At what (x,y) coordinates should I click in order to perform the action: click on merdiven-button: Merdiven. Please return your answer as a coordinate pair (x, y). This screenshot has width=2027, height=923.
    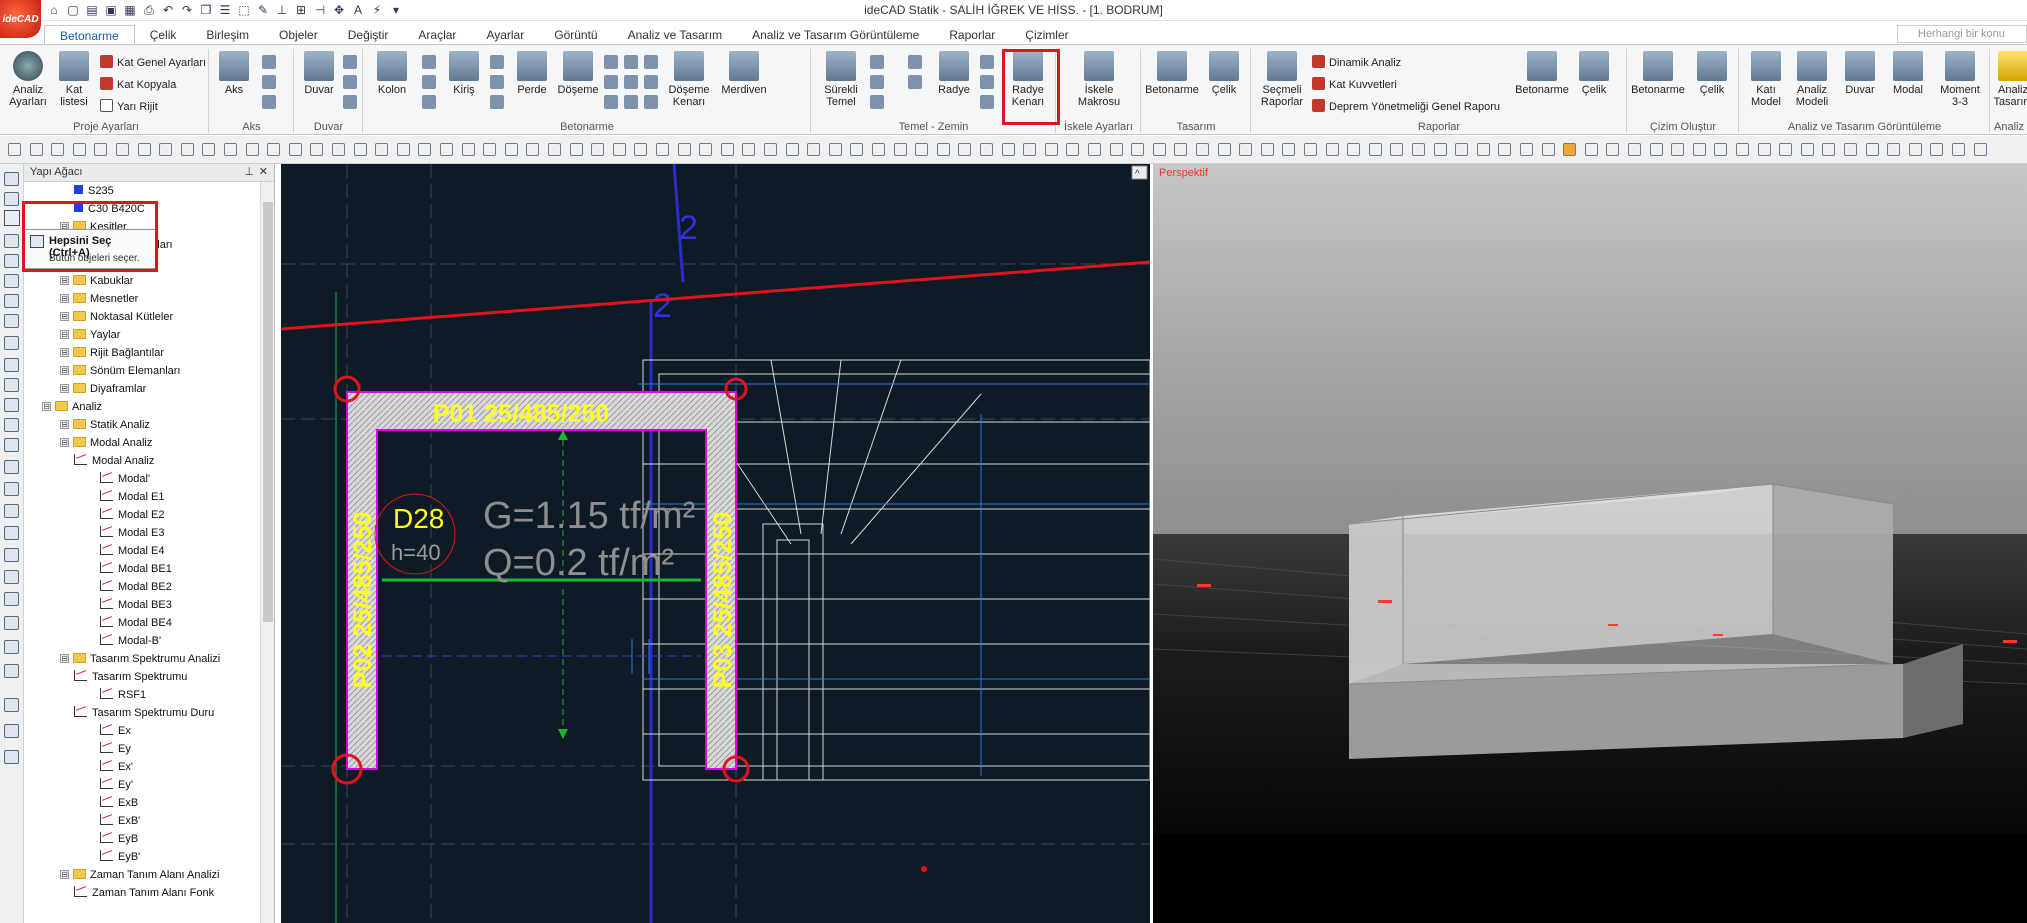
    Looking at the image, I should click on (744, 72).